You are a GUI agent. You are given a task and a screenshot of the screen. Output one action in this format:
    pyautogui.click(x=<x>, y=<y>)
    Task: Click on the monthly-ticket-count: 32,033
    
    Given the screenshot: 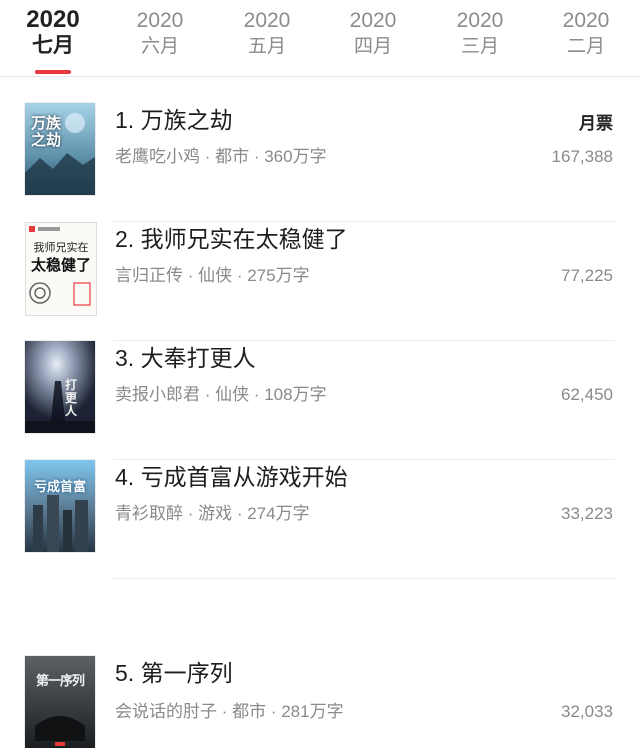 What is the action you would take?
    pyautogui.click(x=587, y=711)
    